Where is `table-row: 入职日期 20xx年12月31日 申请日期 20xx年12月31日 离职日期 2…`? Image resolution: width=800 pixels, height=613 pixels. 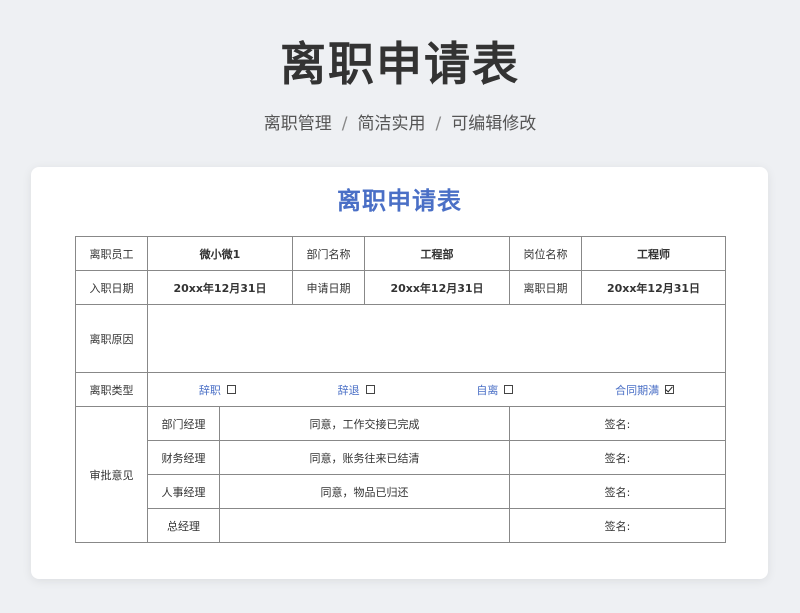
table-row: 入职日期 20xx年12月31日 申请日期 20xx年12月31日 离职日期 2… is located at coordinates (400, 287).